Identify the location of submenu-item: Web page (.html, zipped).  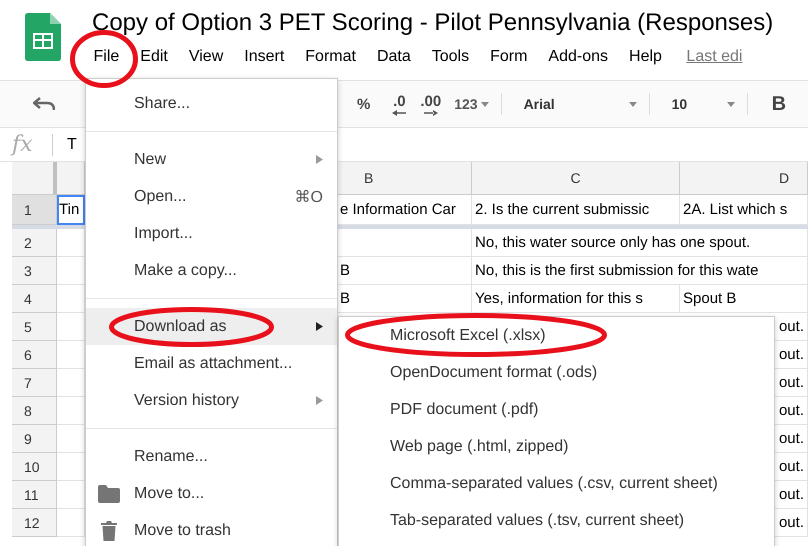
(556, 446).